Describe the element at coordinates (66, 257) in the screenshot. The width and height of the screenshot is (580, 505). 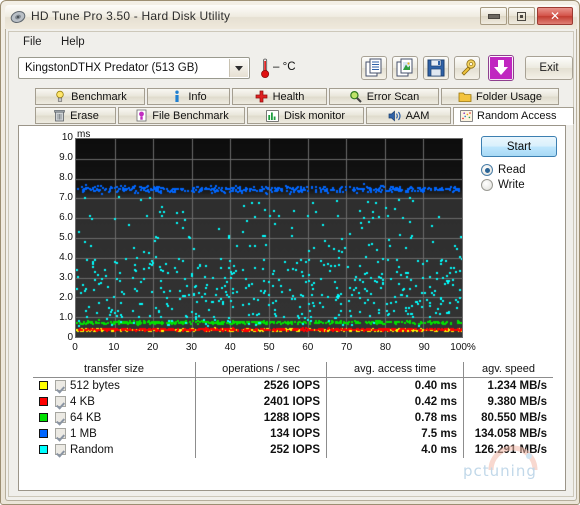
I see `y-axis-tick: 4.0` at that location.